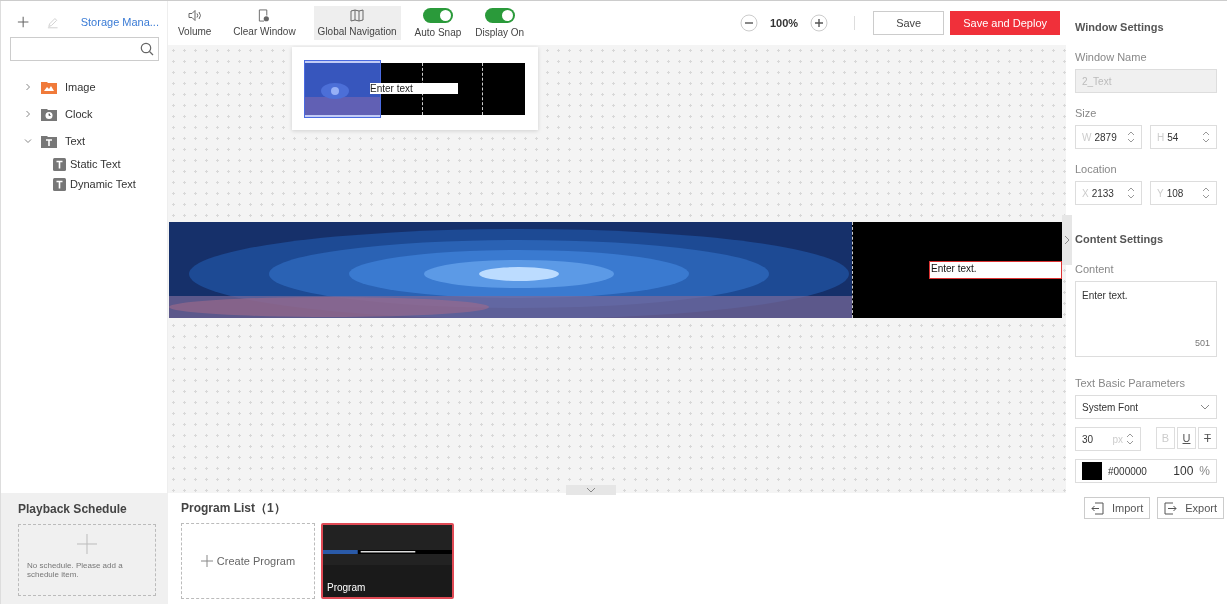 The height and width of the screenshot is (604, 1227). I want to click on image-folder-icon, so click(49, 86).